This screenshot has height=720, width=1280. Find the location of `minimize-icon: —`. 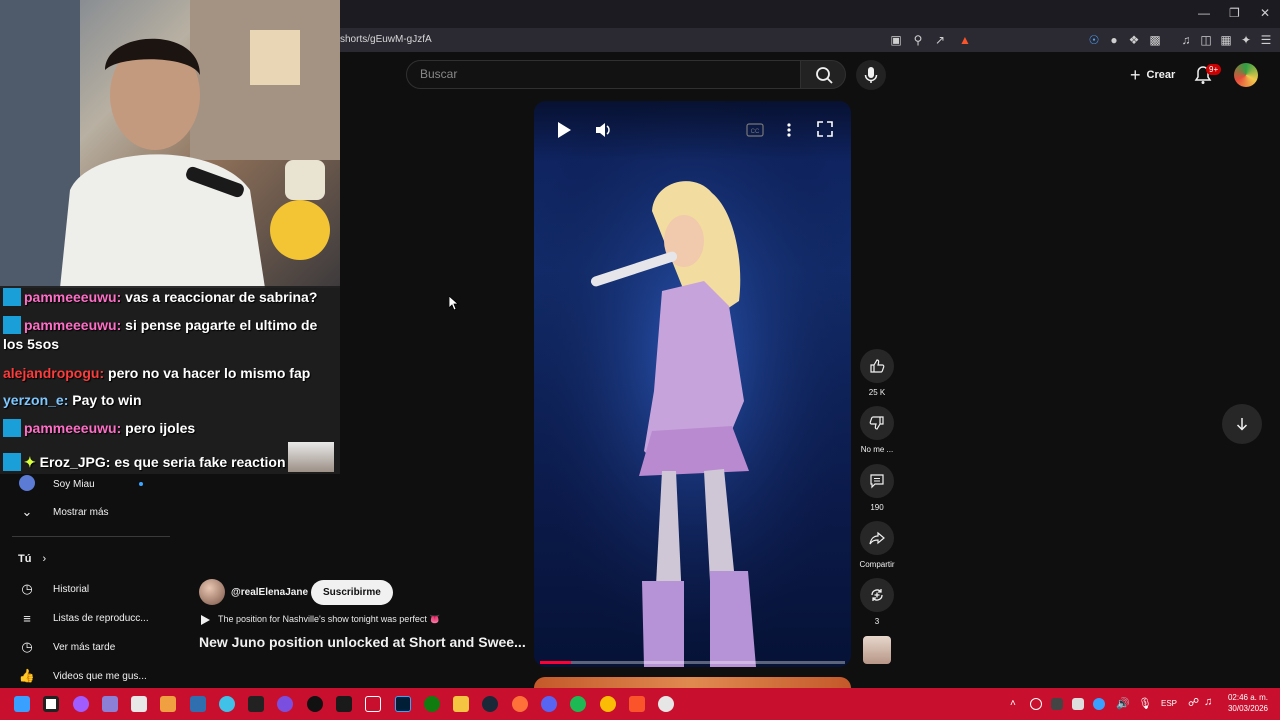

minimize-icon: — is located at coordinates (1204, 13).